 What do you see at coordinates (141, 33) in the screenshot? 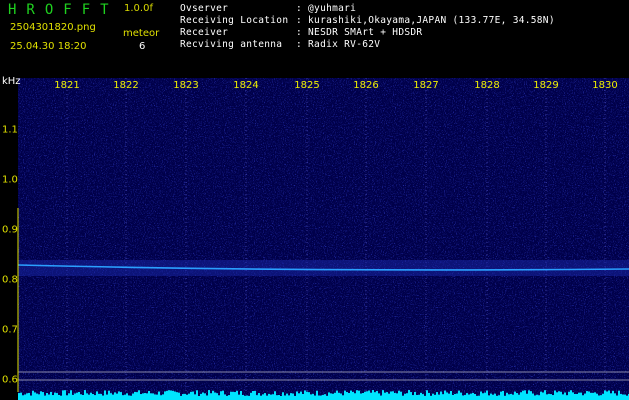
I see `meteor-label: meteor` at bounding box center [141, 33].